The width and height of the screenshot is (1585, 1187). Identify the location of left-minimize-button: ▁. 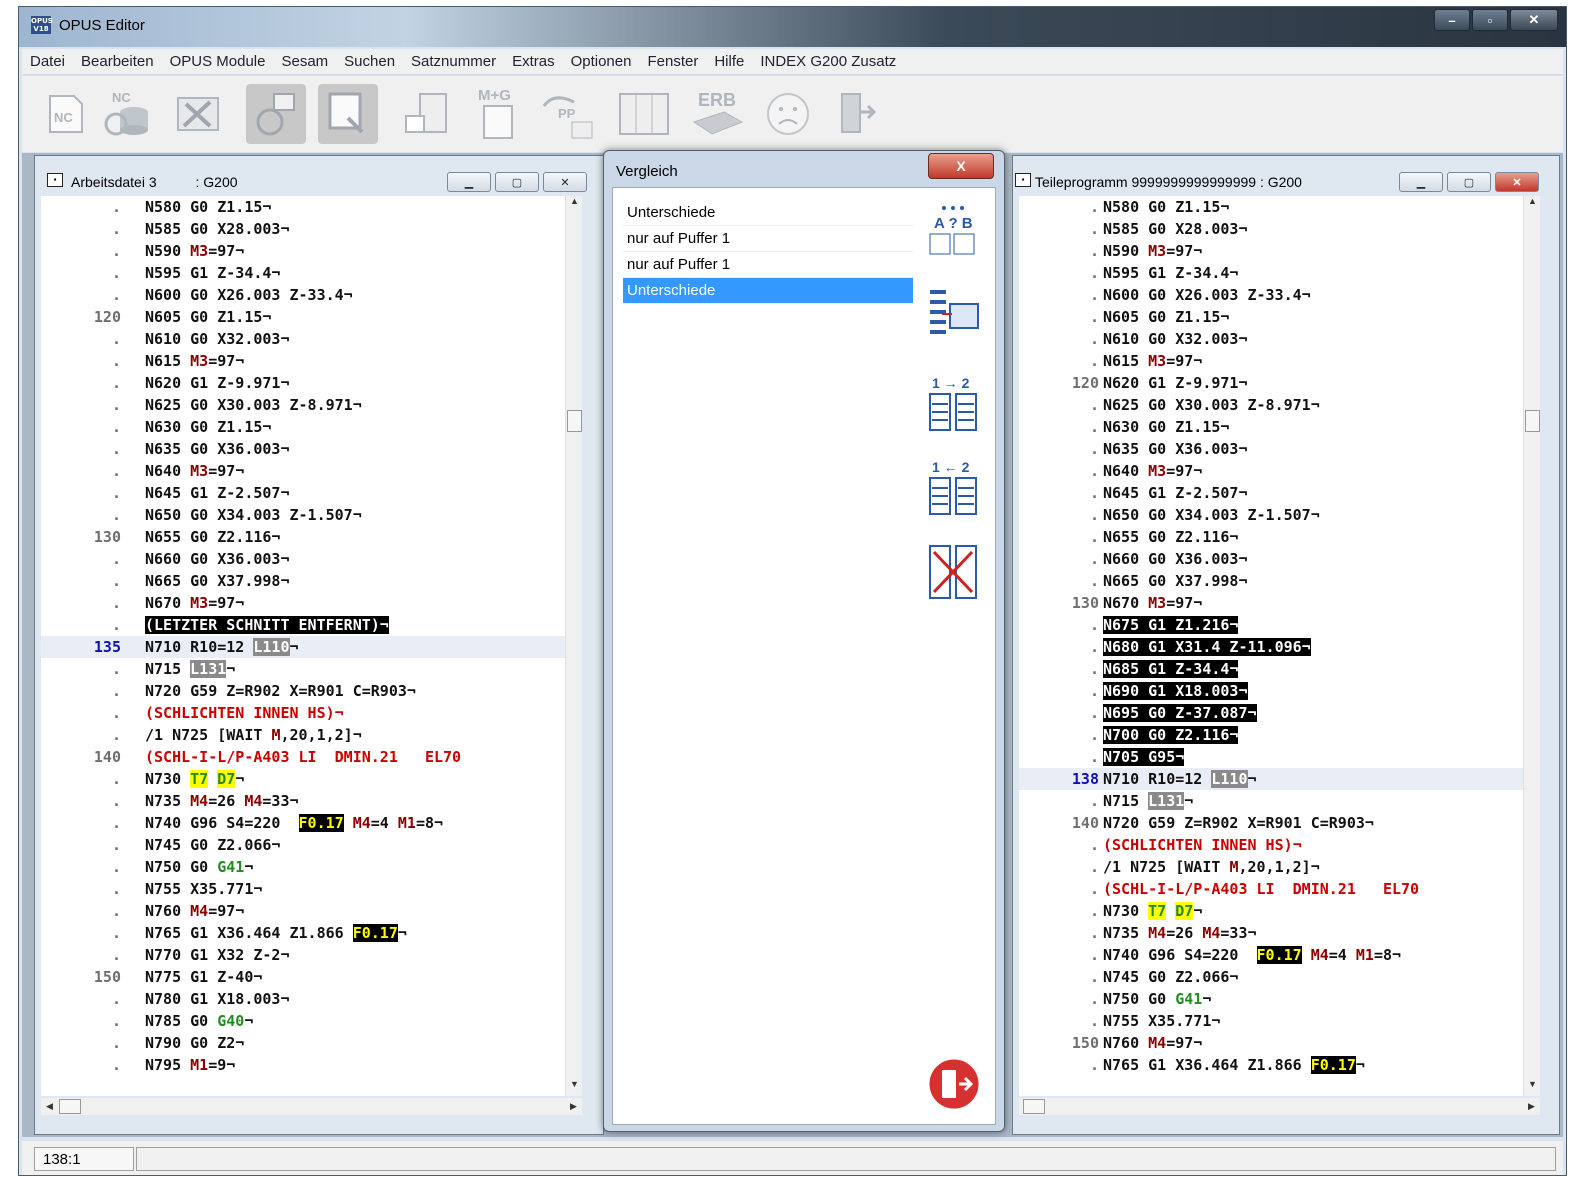
(469, 182).